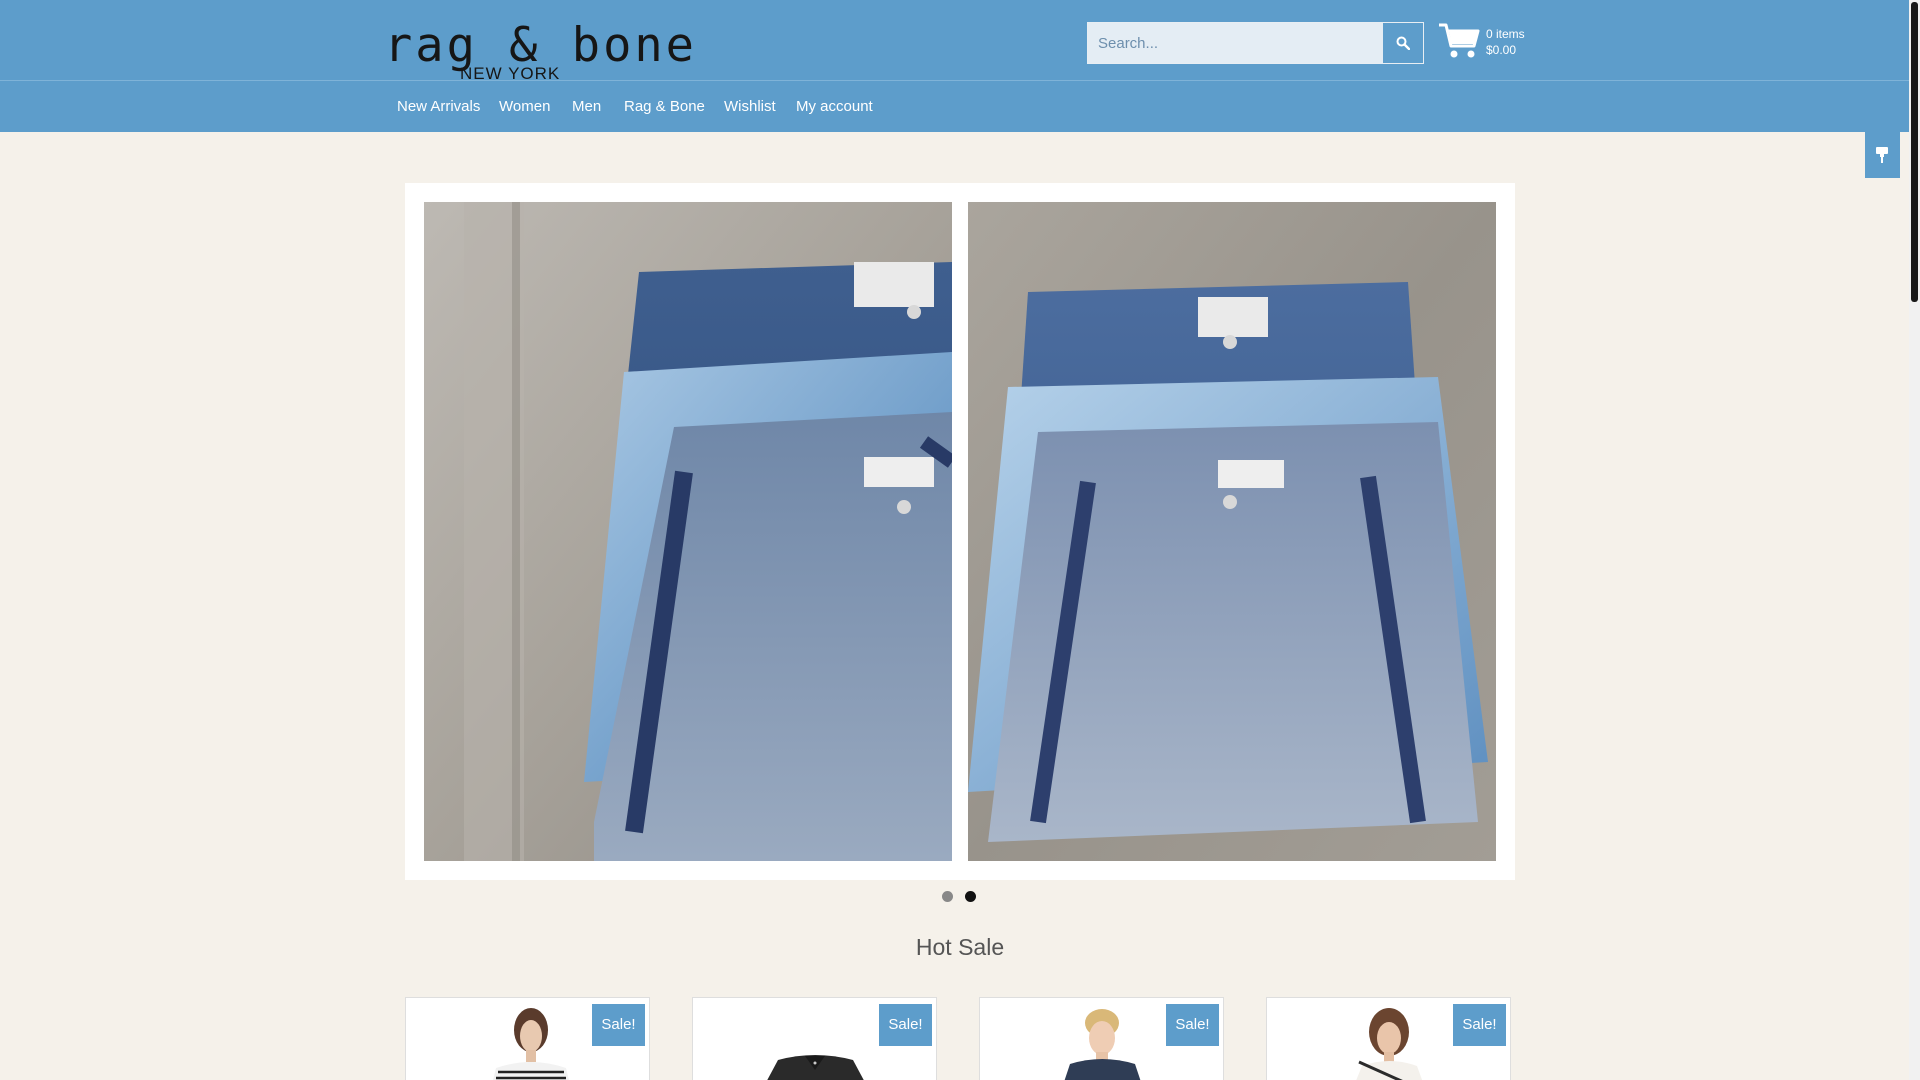 The image size is (1920, 1080). Describe the element at coordinates (1505, 34) in the screenshot. I see `cart-item-count: 0 items` at that location.